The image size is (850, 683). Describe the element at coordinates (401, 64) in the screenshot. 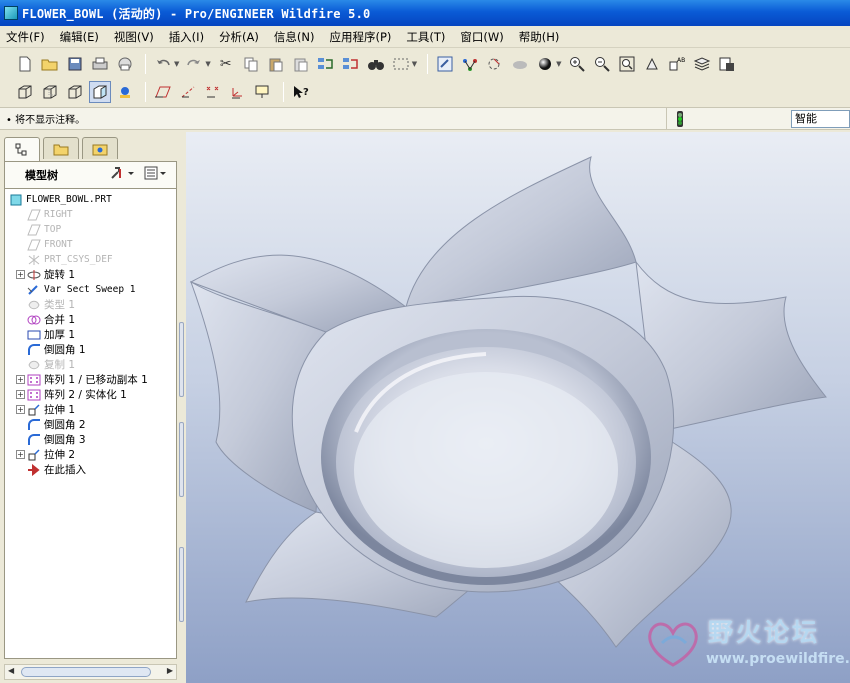

I see `selection-box-icon` at that location.